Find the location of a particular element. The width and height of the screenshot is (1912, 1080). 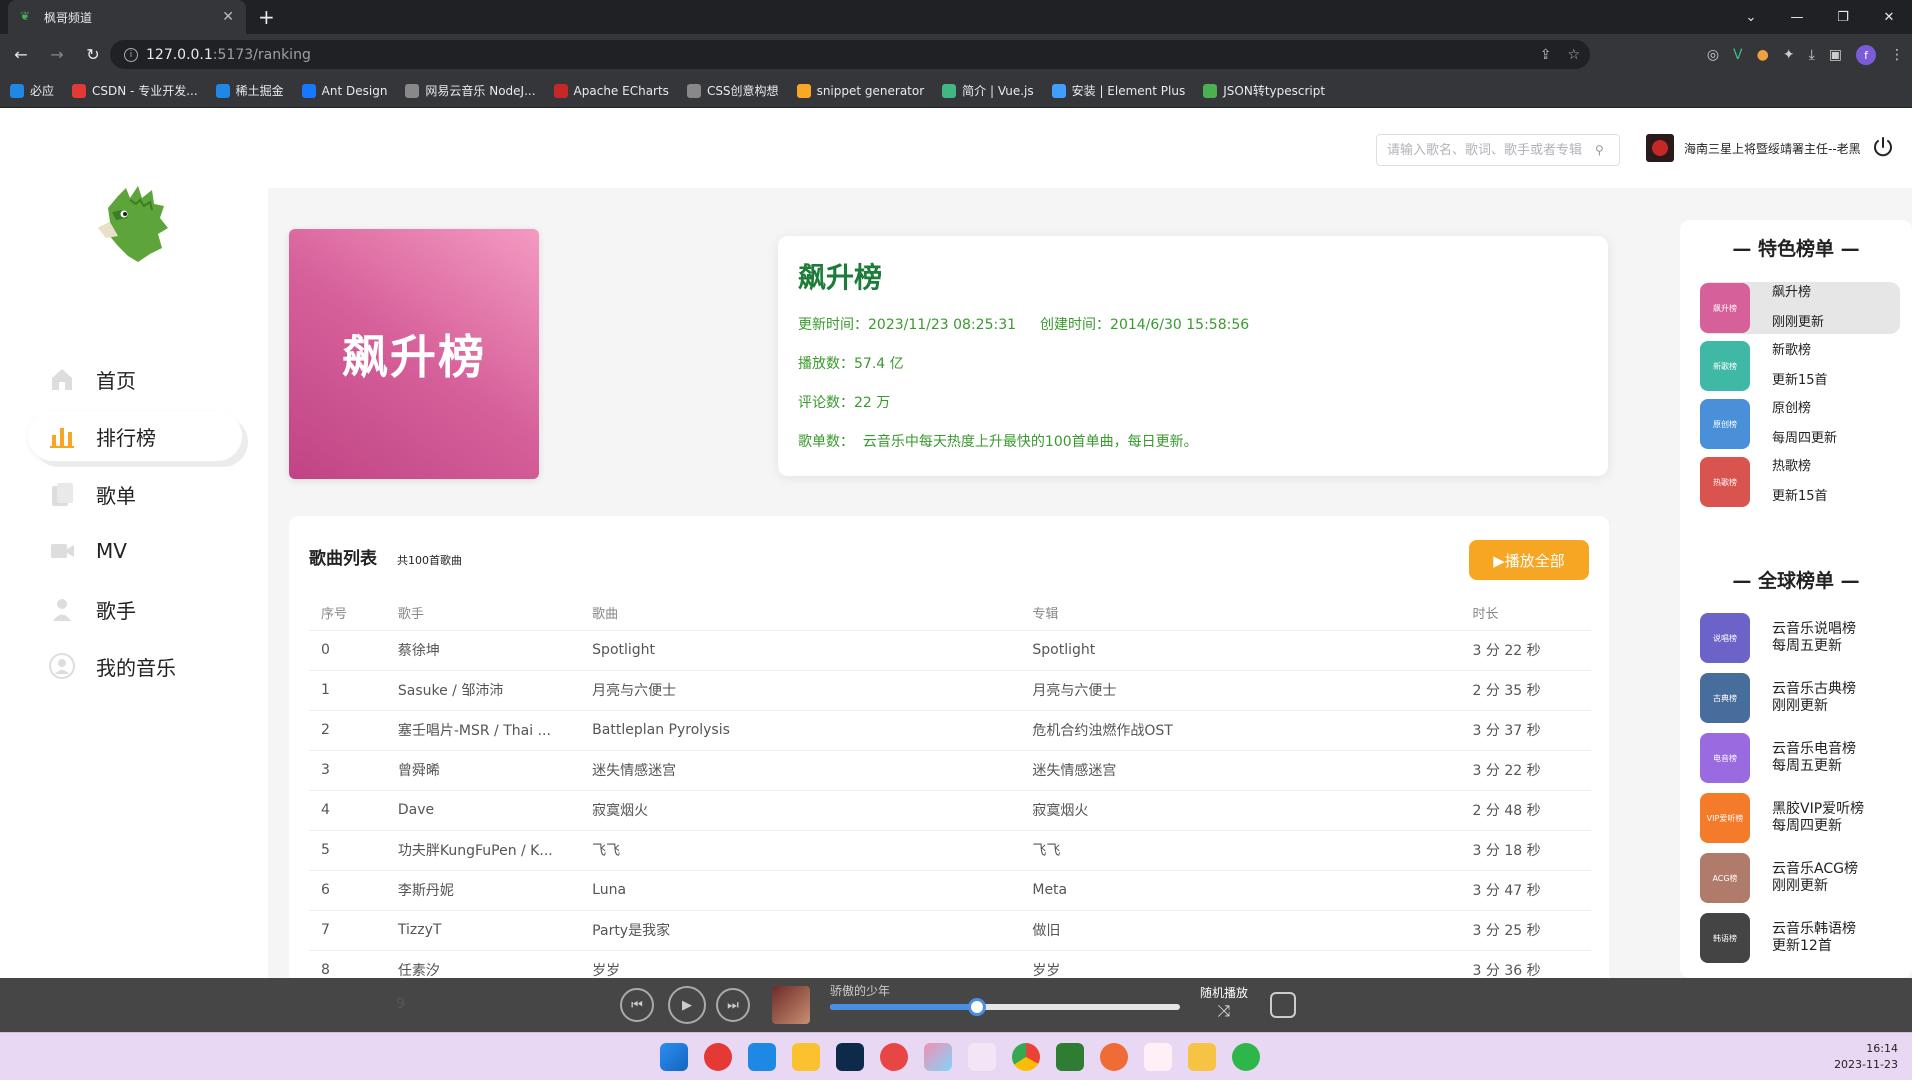

extensions-puzzle-icon: ✦ is located at coordinates (1789, 55).